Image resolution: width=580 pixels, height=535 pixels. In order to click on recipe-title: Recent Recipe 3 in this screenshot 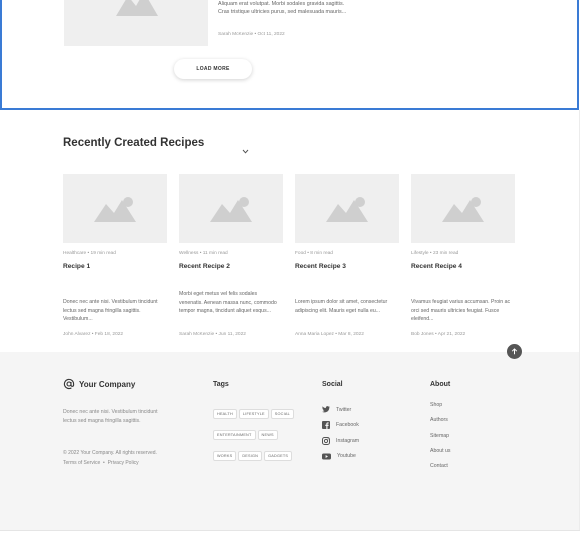, I will do `click(347, 266)`.